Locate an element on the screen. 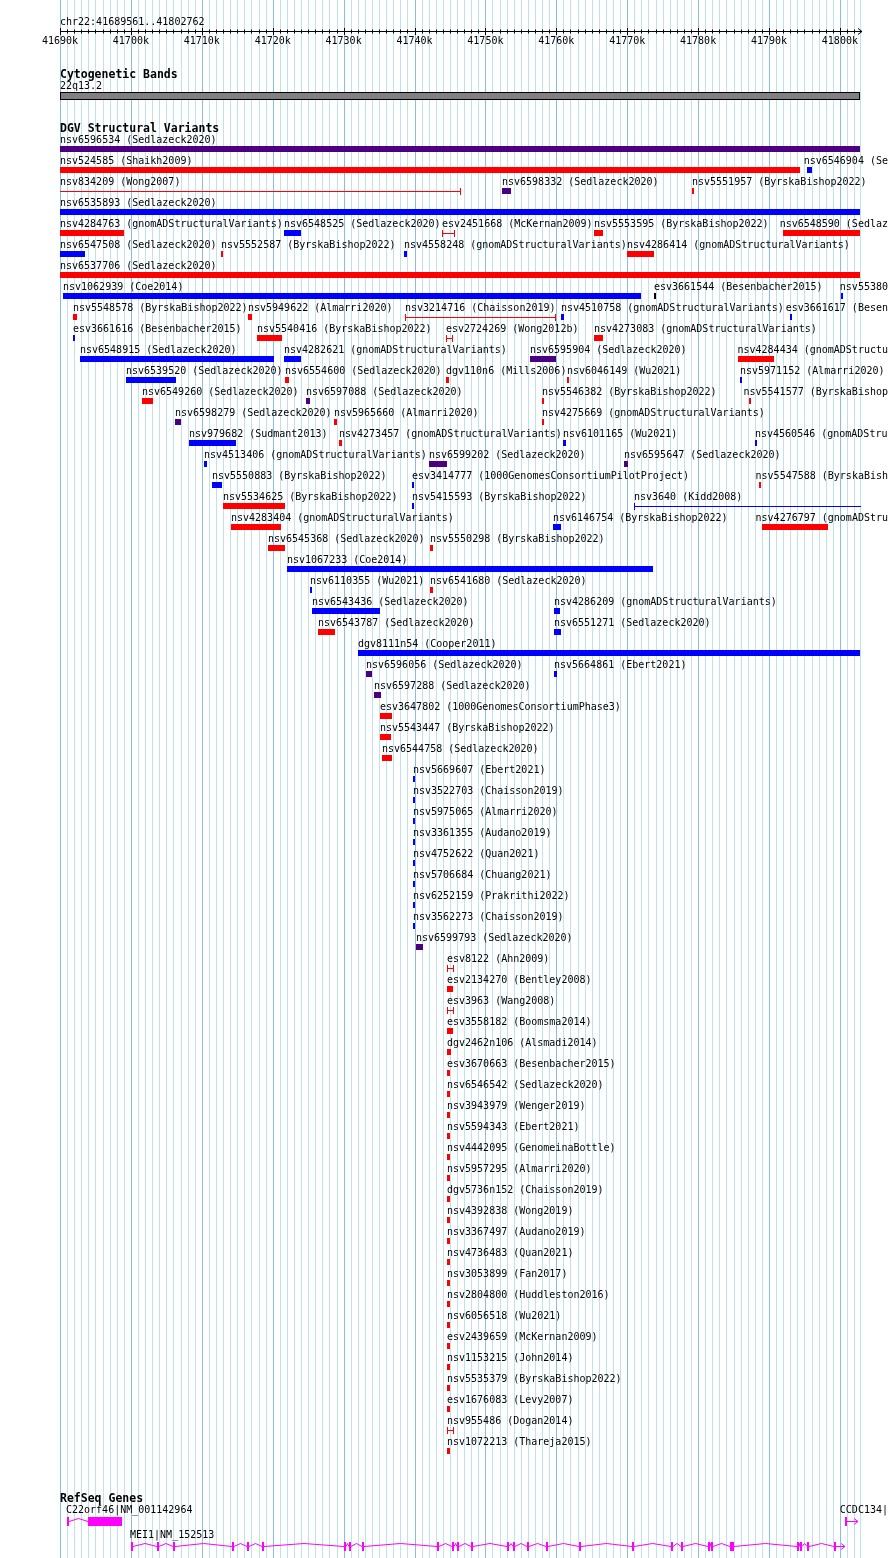 The width and height of the screenshot is (890, 1558). variant-label: nsv4558248 (gnomADStructuralVariants) is located at coordinates (515, 244).